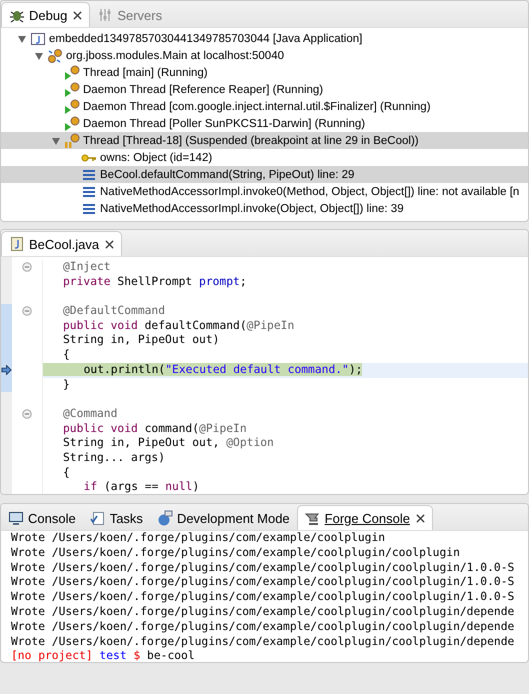  I want to click on tree-label: Daemon Thread [com.google.inject.internal.util.$Finalizer] (Running), so click(257, 106).